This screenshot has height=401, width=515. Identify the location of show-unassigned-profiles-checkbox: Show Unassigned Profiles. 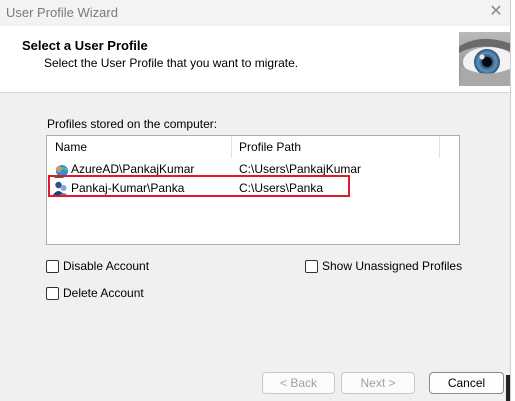
(383, 266).